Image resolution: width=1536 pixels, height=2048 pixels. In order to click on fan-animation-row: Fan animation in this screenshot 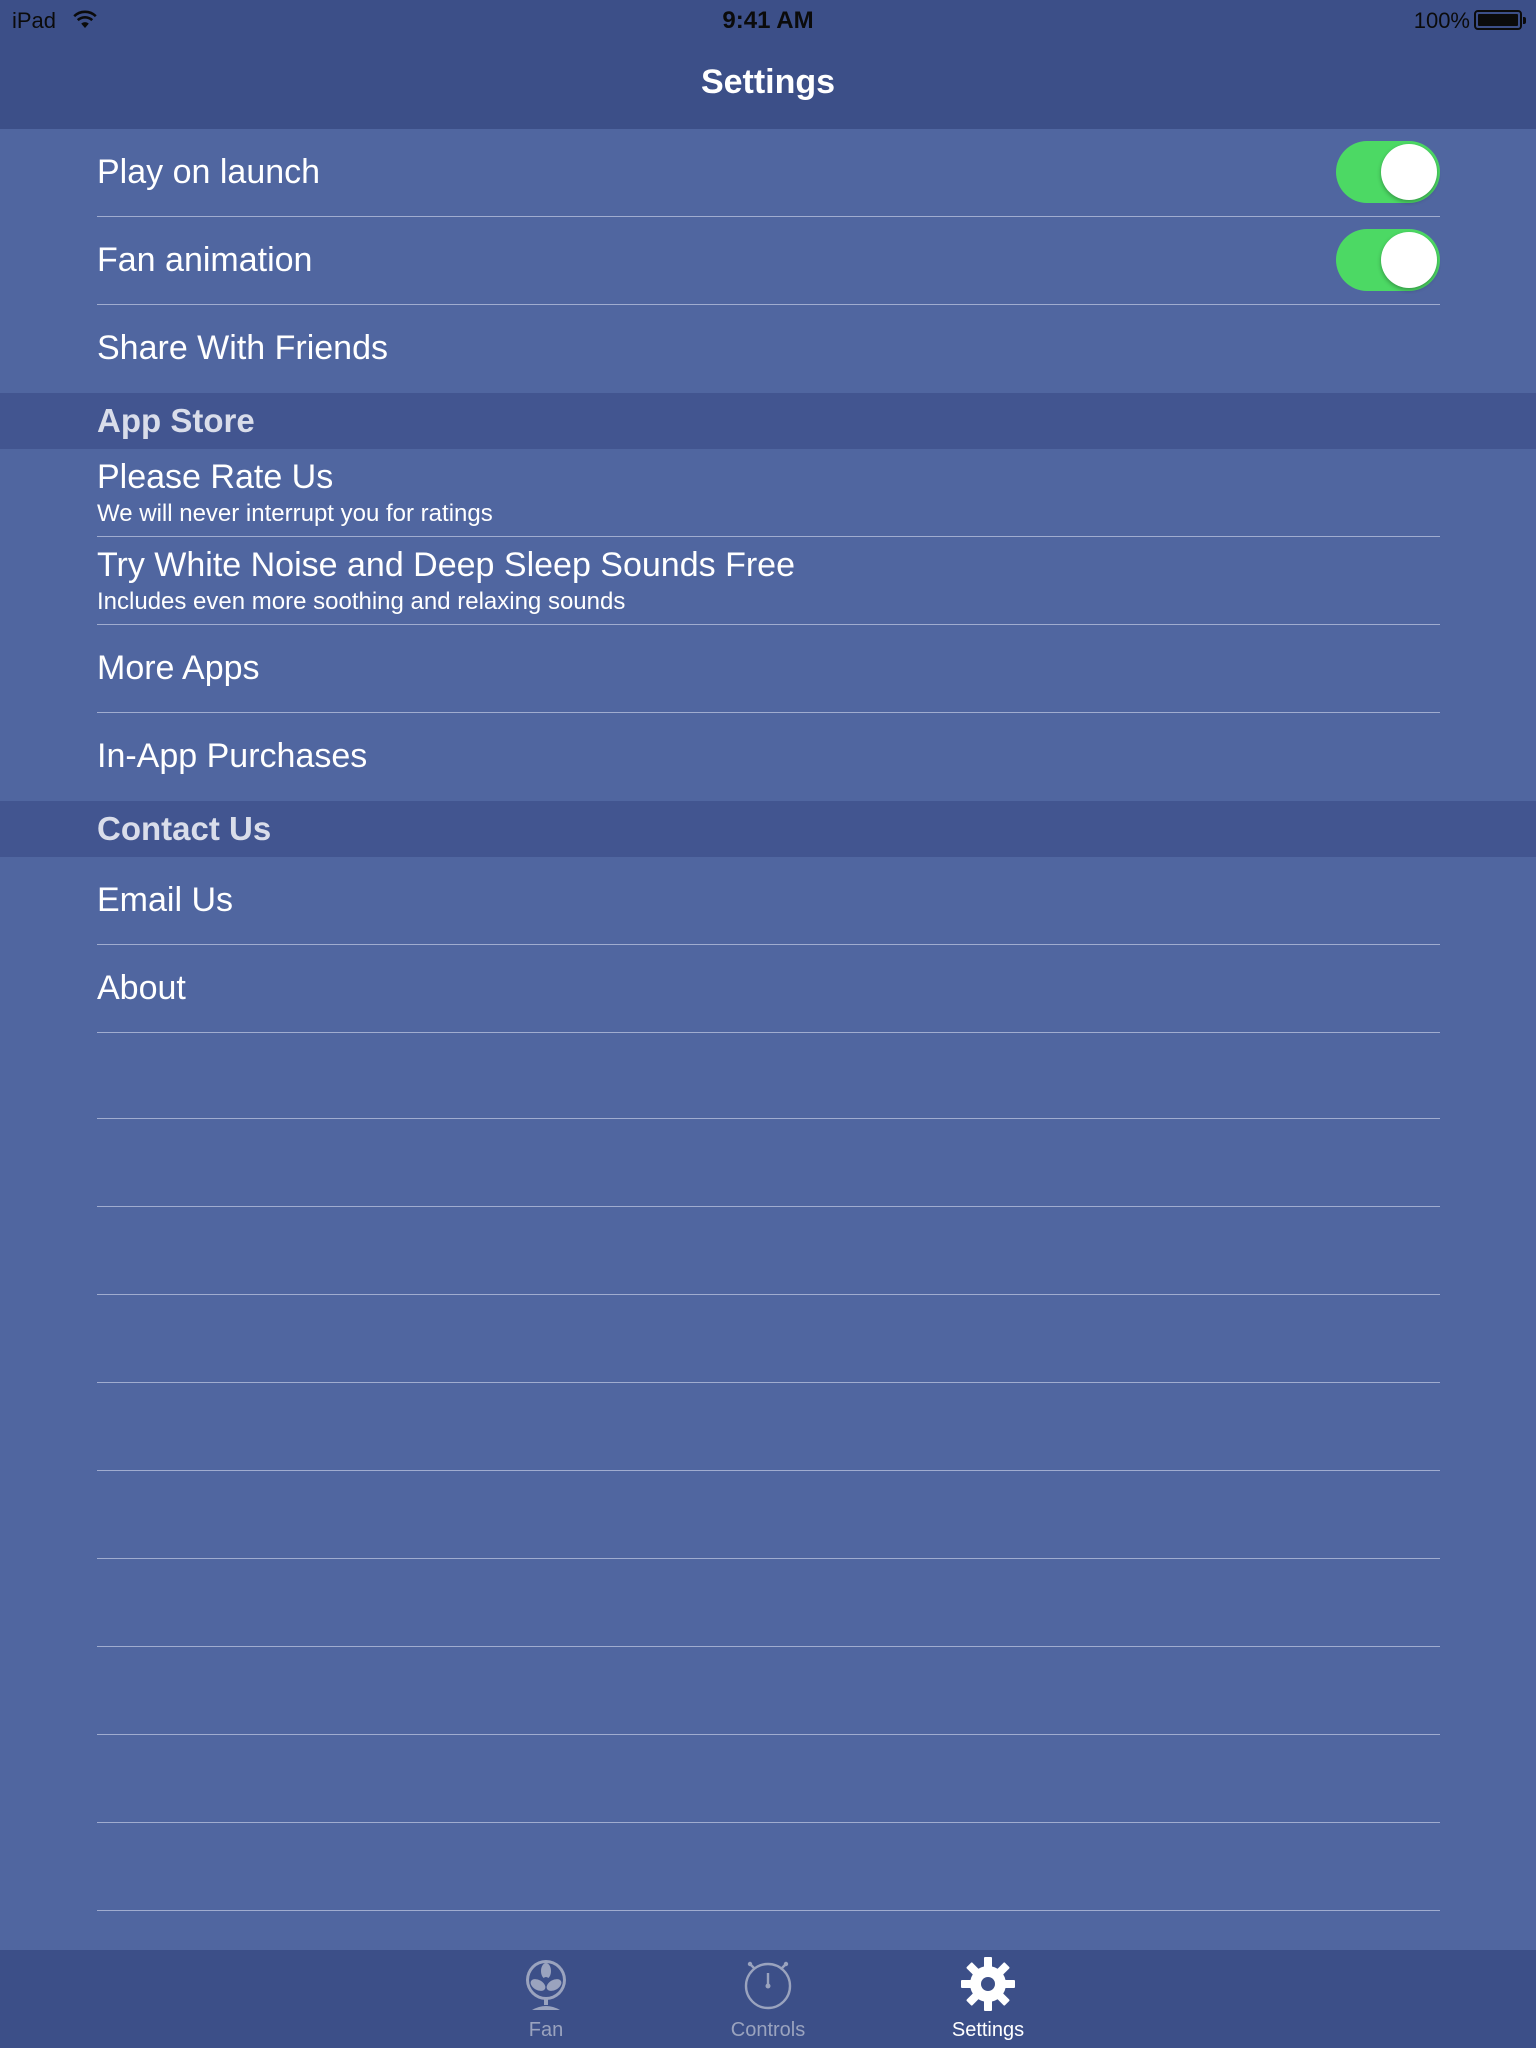, I will do `click(768, 261)`.